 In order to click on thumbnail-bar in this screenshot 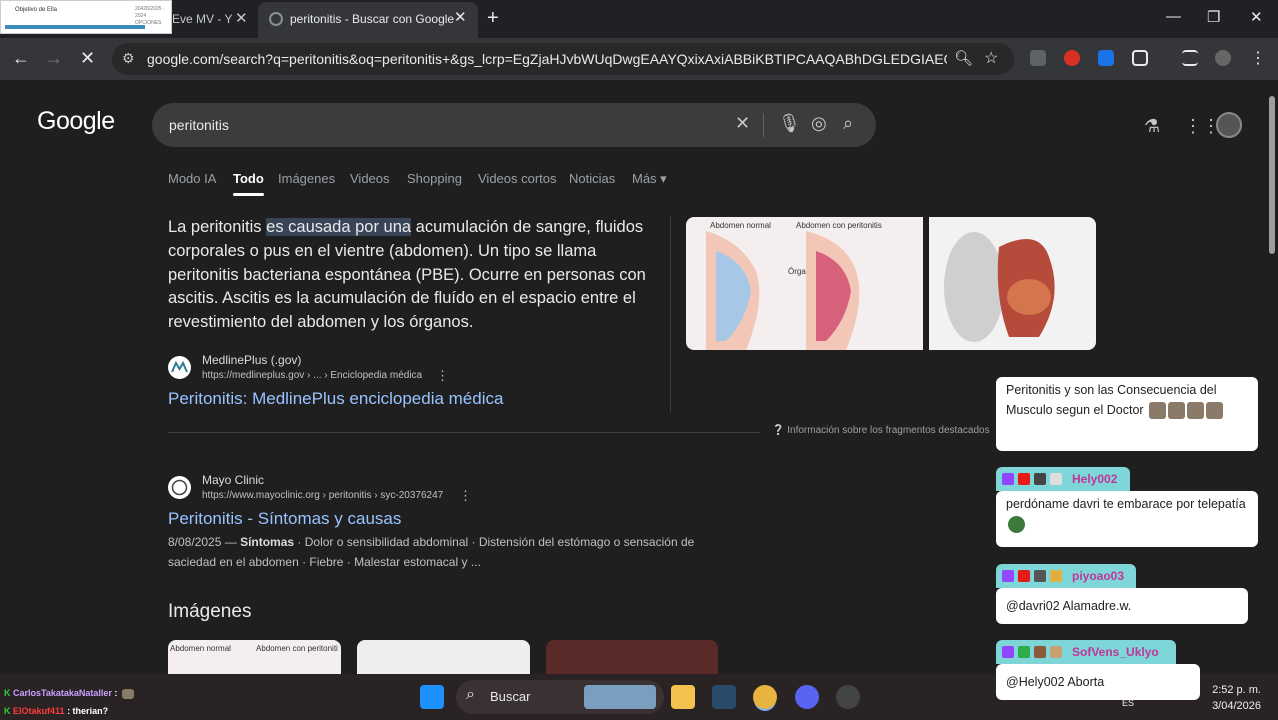, I will do `click(75, 27)`.